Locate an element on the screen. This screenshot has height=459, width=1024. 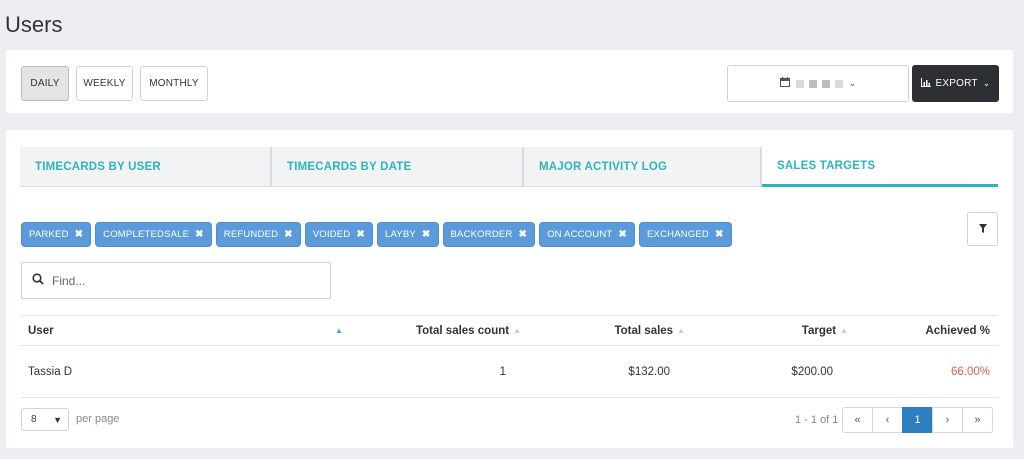
search-icon is located at coordinates (38, 281).